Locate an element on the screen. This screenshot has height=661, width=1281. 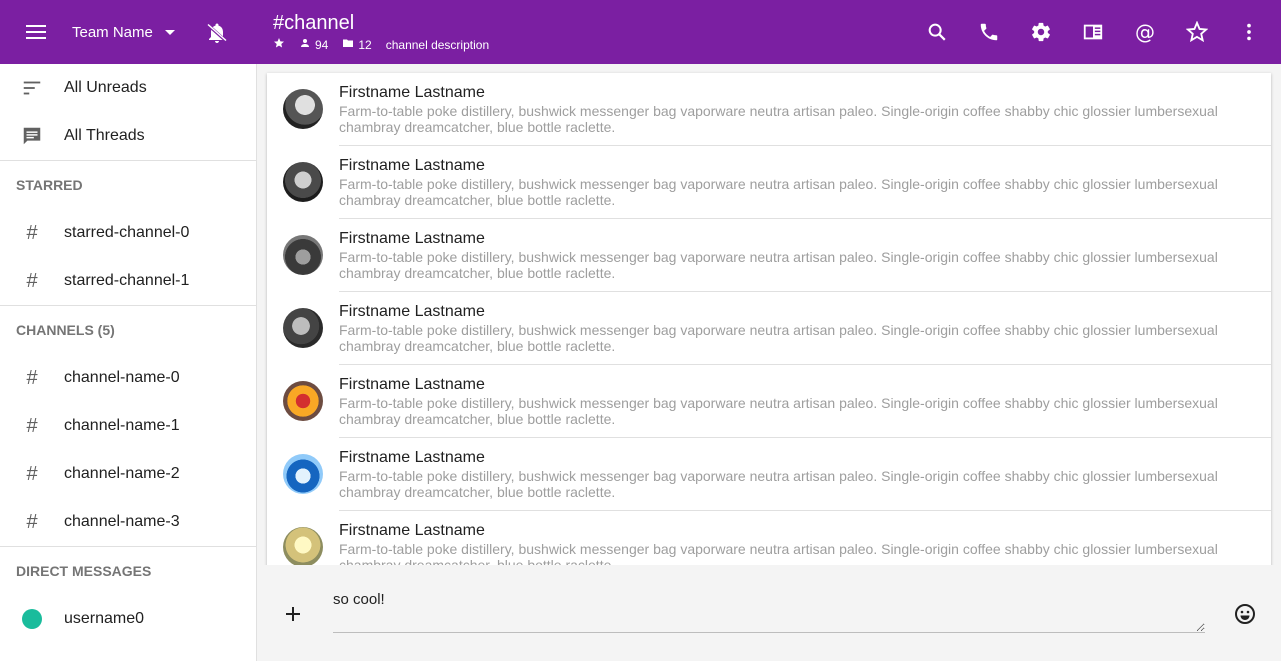
sidebar-item-label: starred-channel-1 is located at coordinates (127, 280).